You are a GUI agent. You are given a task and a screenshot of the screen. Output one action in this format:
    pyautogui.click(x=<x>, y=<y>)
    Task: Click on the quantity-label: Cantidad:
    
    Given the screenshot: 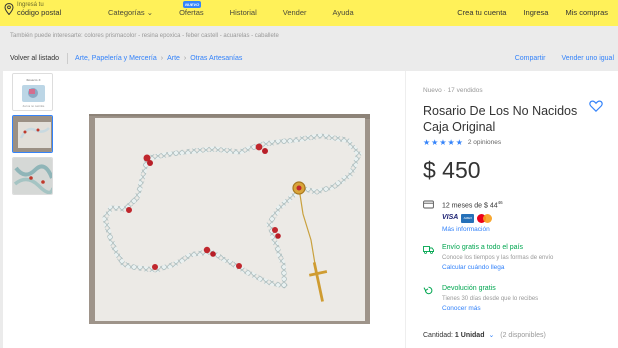 What is the action you would take?
    pyautogui.click(x=438, y=335)
    